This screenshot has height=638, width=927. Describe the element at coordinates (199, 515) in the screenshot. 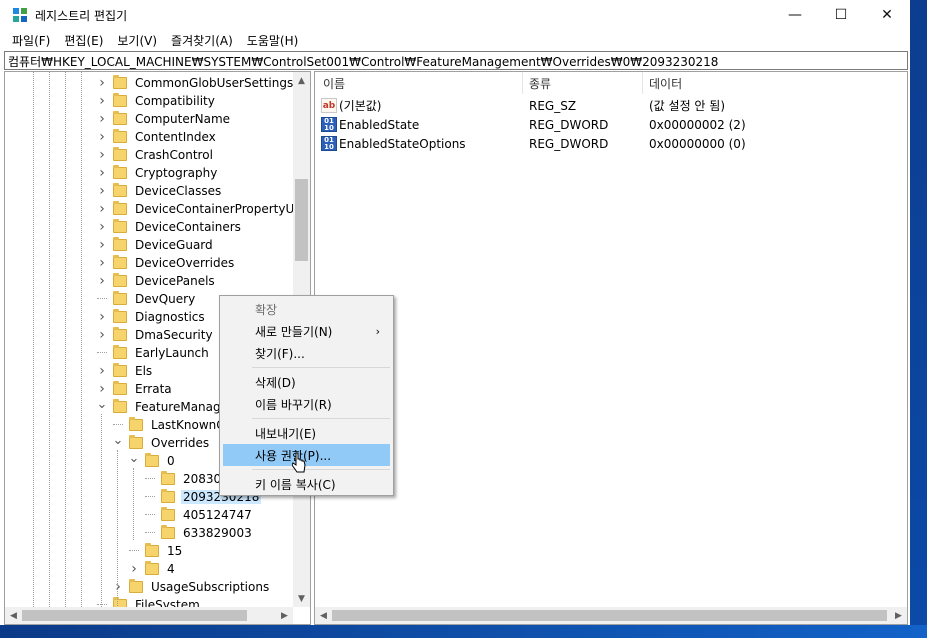

I see `tree-item: 405124747` at that location.